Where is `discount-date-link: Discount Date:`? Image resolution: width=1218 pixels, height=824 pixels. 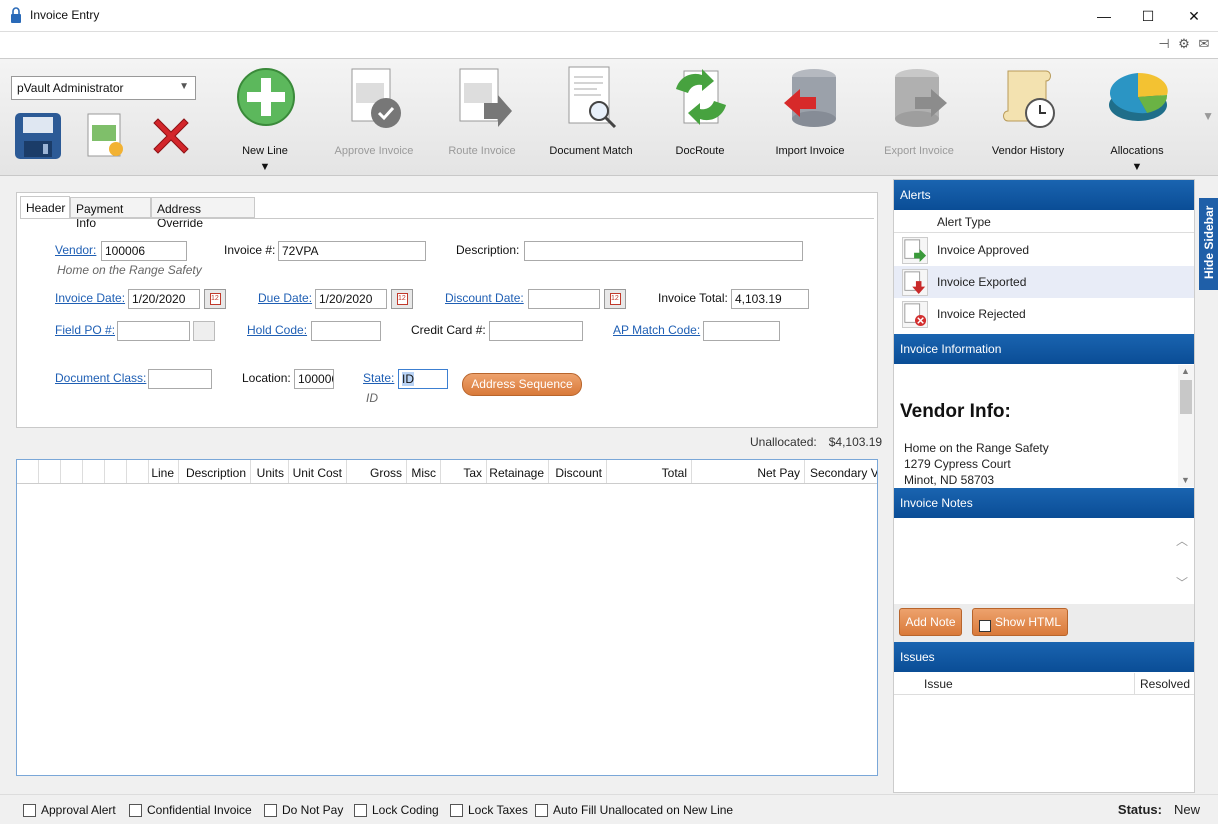 discount-date-link: Discount Date: is located at coordinates (484, 298).